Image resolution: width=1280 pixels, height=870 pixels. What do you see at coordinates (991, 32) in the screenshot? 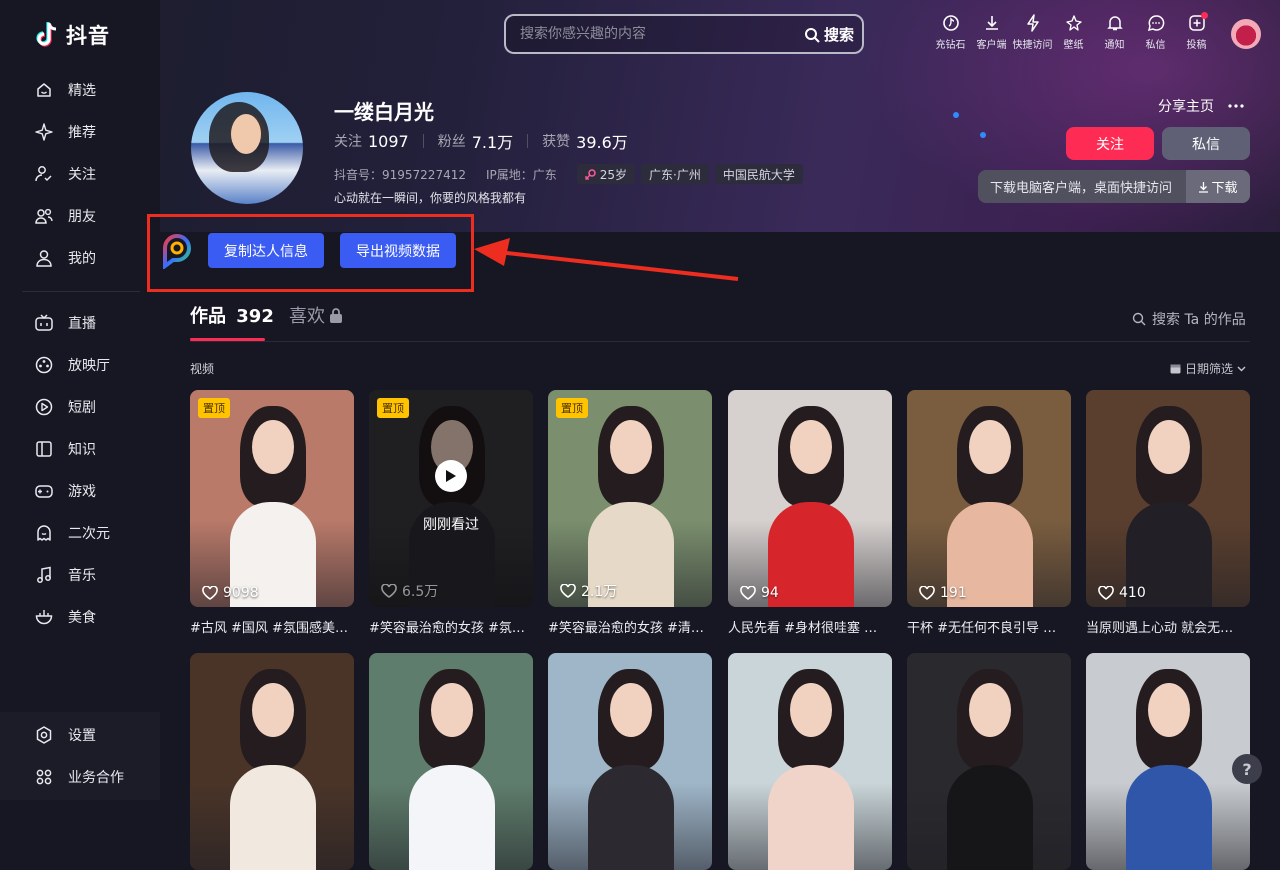
I see `client-download-button: 客户端` at bounding box center [991, 32].